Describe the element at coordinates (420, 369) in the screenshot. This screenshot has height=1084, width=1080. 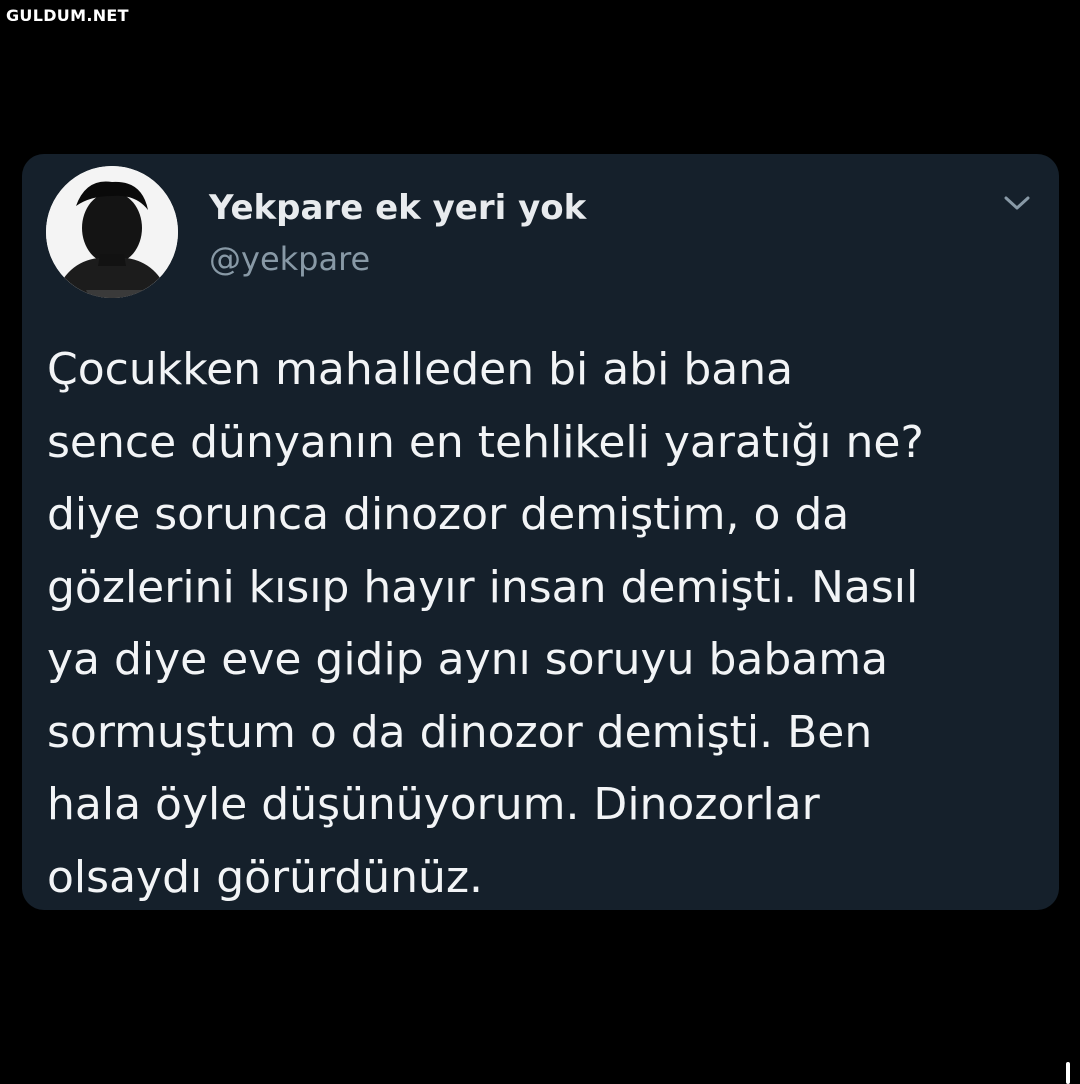
I see `tweet-text-line: Çocukken mahalleden bi abi bana` at that location.